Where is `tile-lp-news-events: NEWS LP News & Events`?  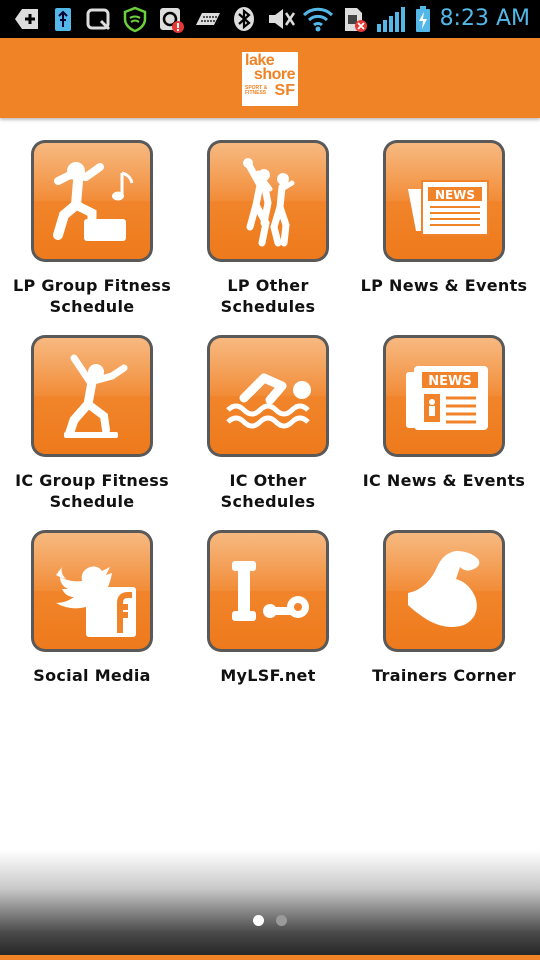
tile-lp-news-events: NEWS LP News & Events is located at coordinates (444, 230).